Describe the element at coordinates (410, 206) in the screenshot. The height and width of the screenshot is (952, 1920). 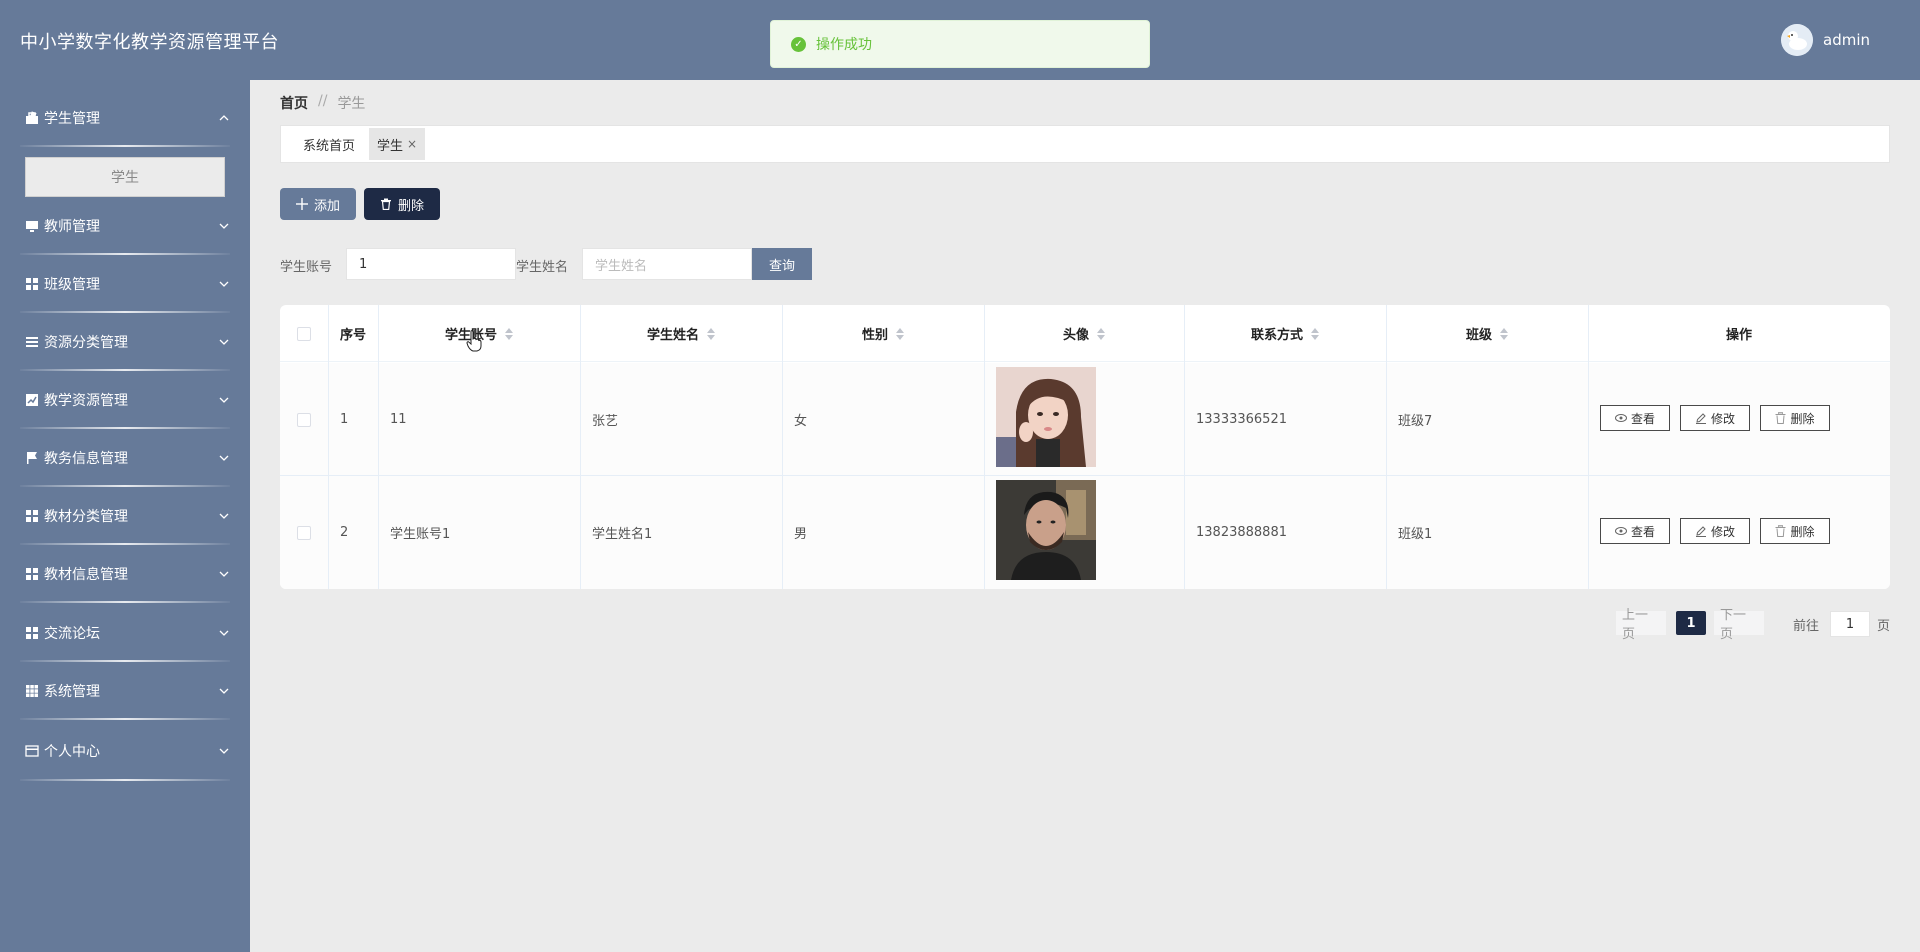
I see `delete-button-label: 删除` at that location.